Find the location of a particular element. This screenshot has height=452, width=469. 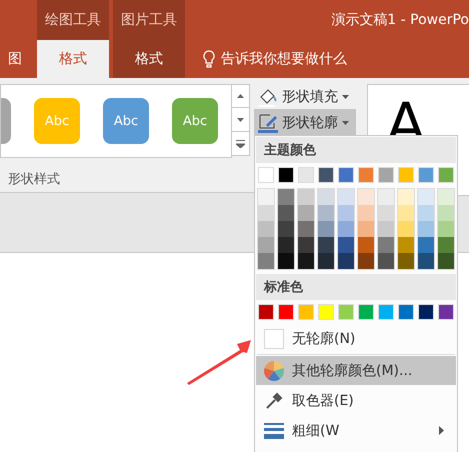

scroll-up-button is located at coordinates (241, 96).